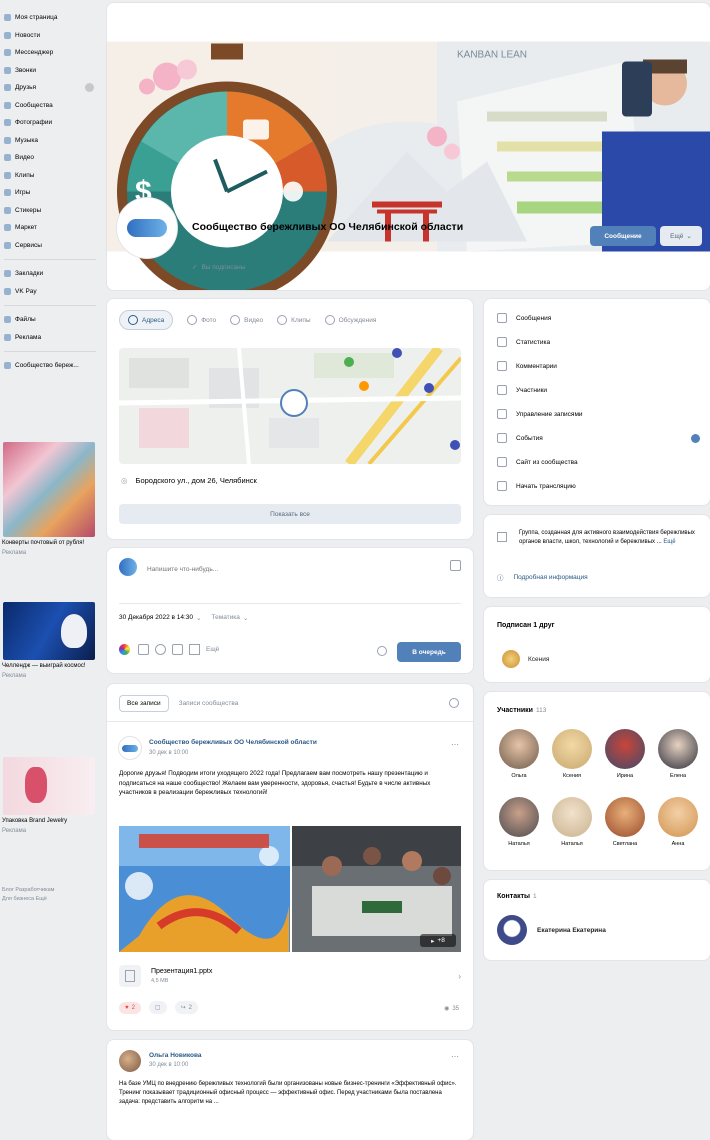 The width and height of the screenshot is (710, 1140). What do you see at coordinates (297, 569) in the screenshot?
I see `composer-input` at bounding box center [297, 569].